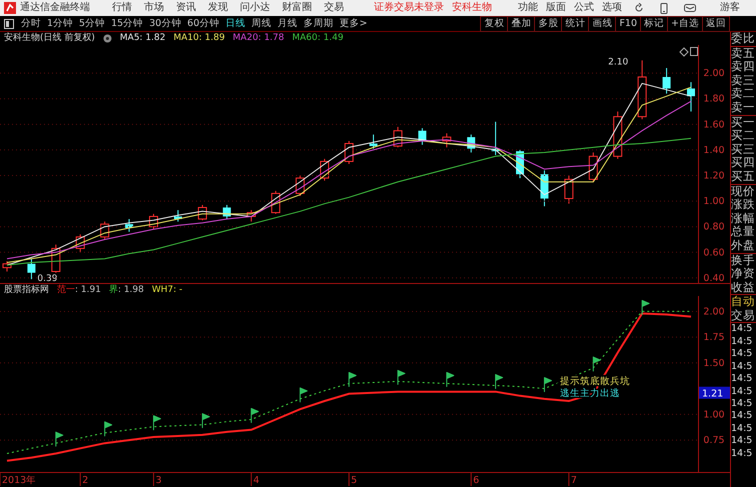 The image size is (756, 487). Describe the element at coordinates (26, 290) in the screenshot. I see `chart-title: 股票指标网` at that location.